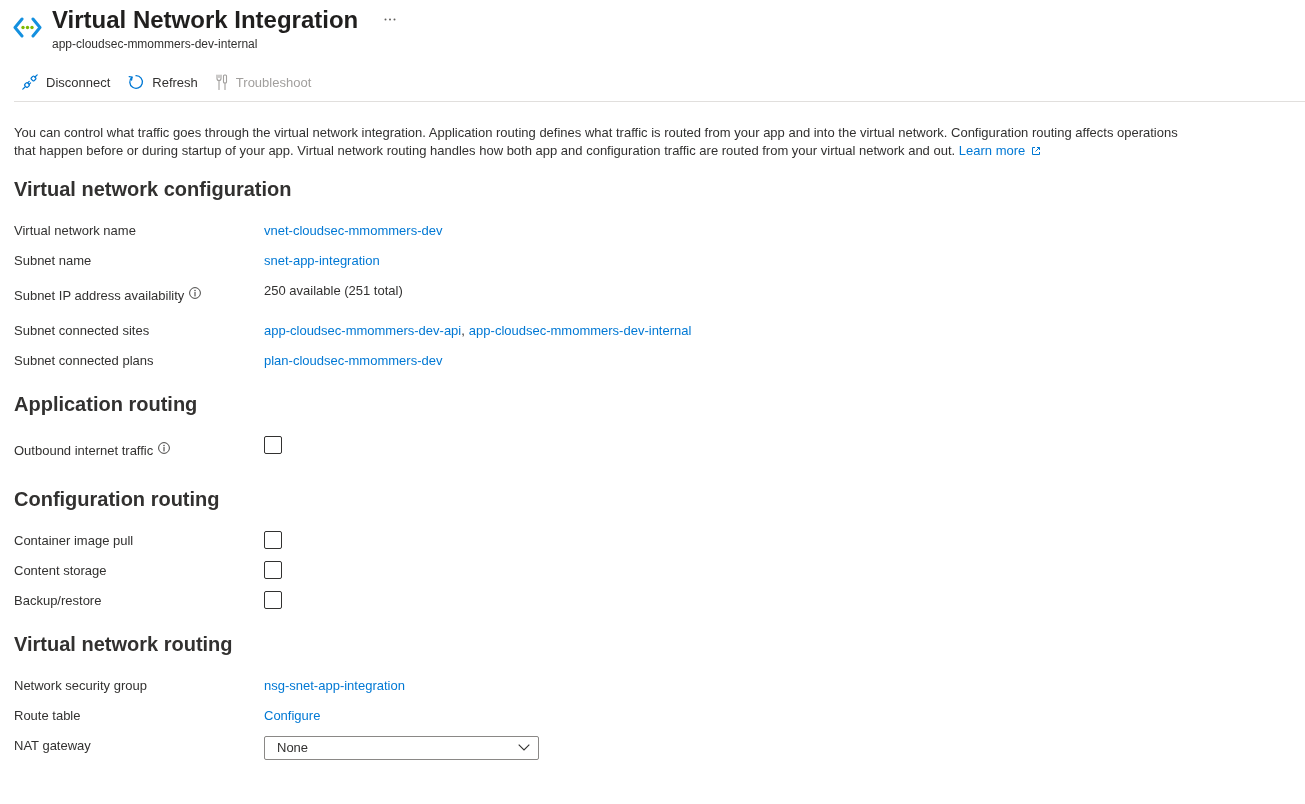  Describe the element at coordinates (205, 20) in the screenshot. I see `page-title: Virtual Network Integration` at that location.